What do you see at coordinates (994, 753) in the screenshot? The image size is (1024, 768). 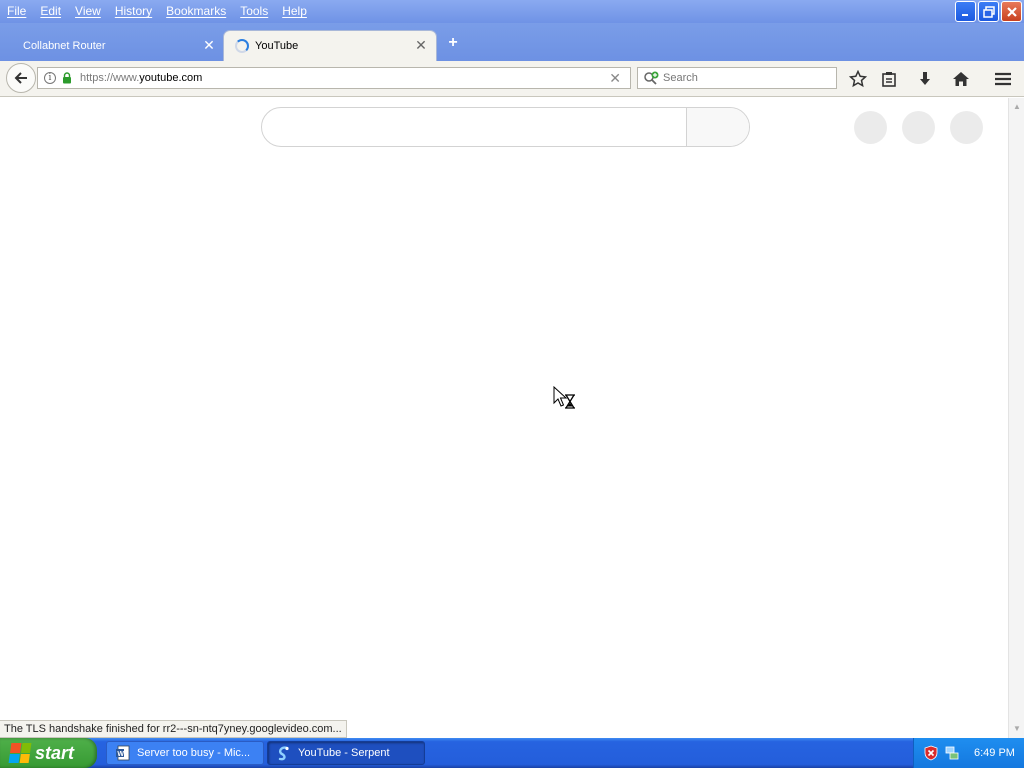 I see `clock: 6:49 PM` at bounding box center [994, 753].